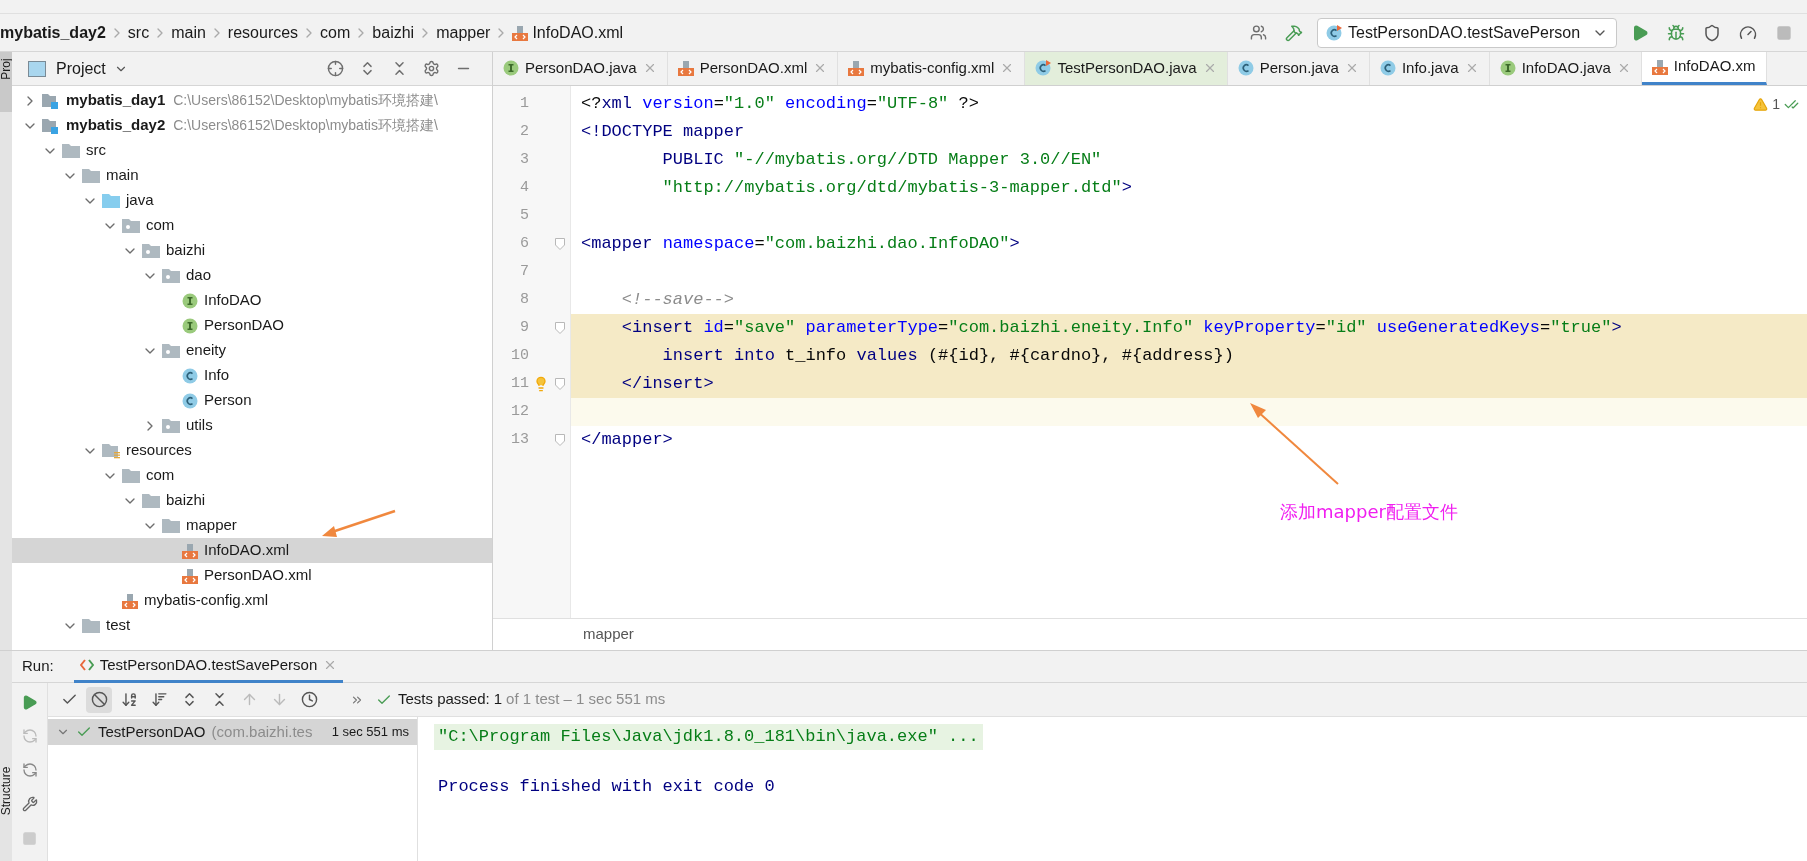  I want to click on editor-tab: PersonDAO.xml, so click(753, 68).